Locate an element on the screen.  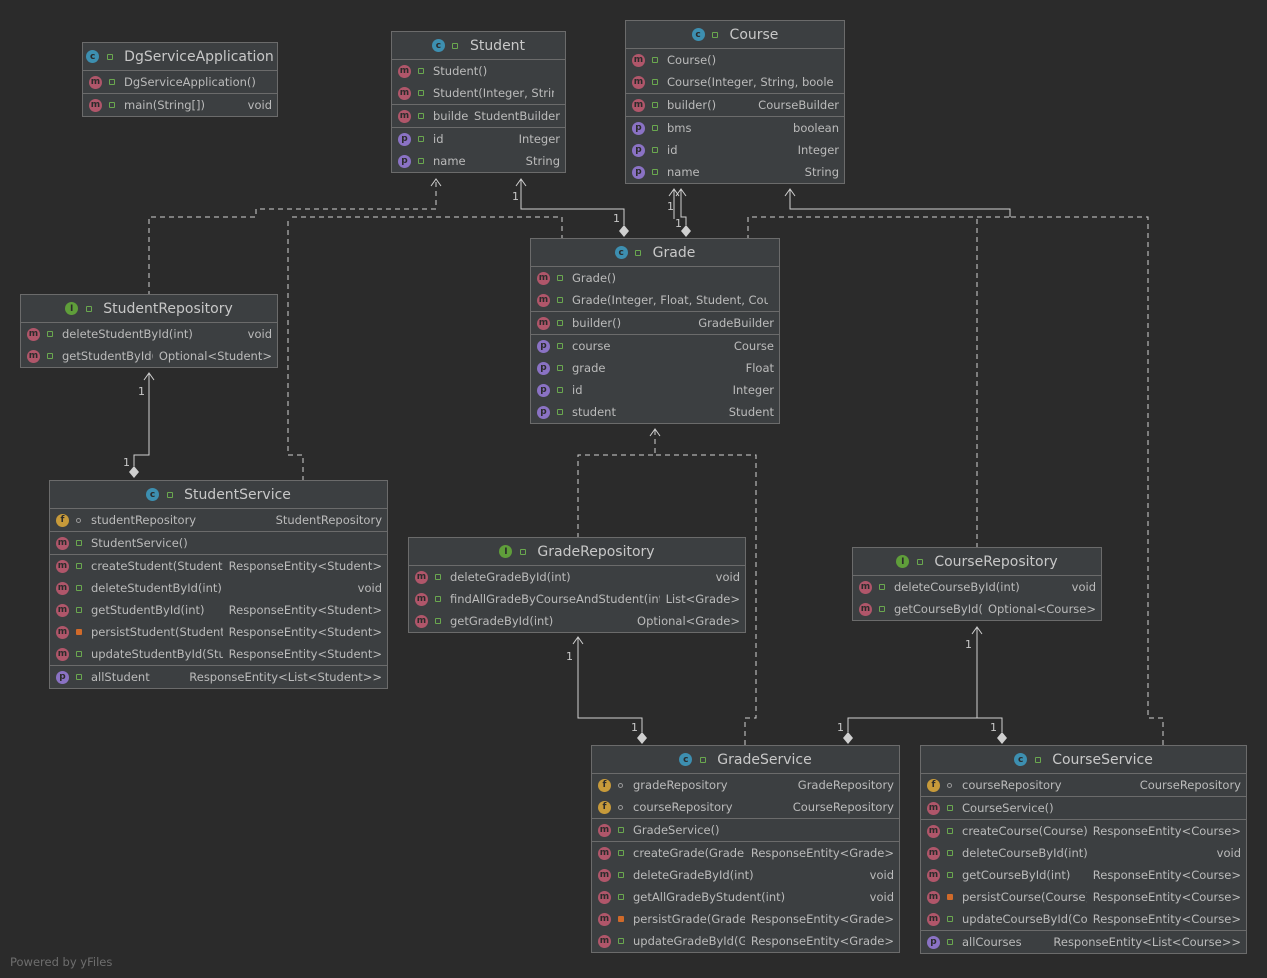
property-row: p allStudent ResponseEntity<List<Student>> is located at coordinates (218, 677).